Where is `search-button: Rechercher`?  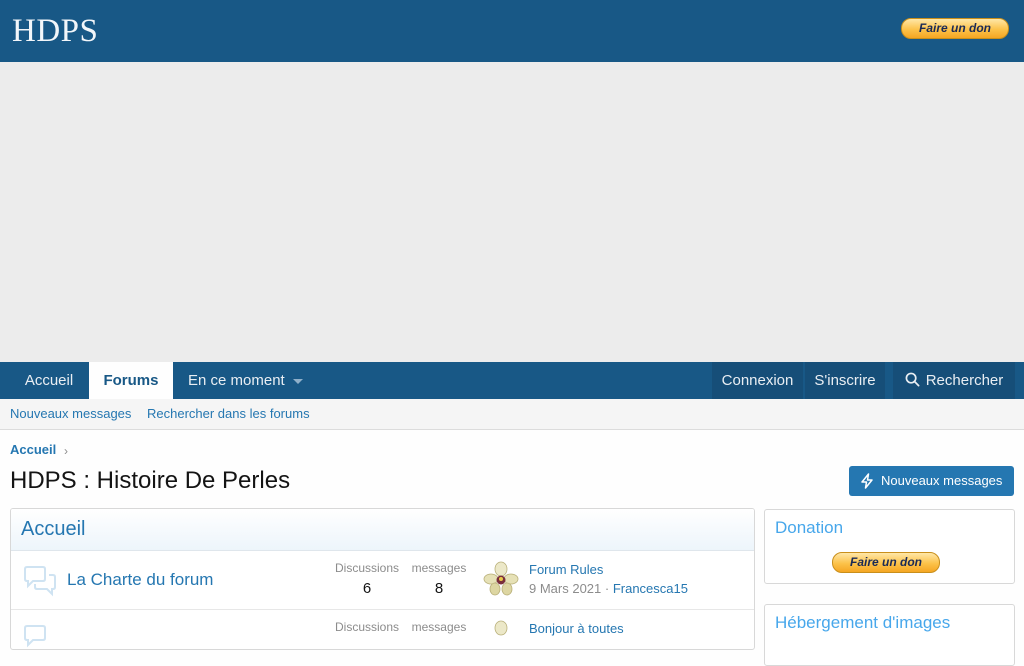
search-button: Rechercher is located at coordinates (954, 380).